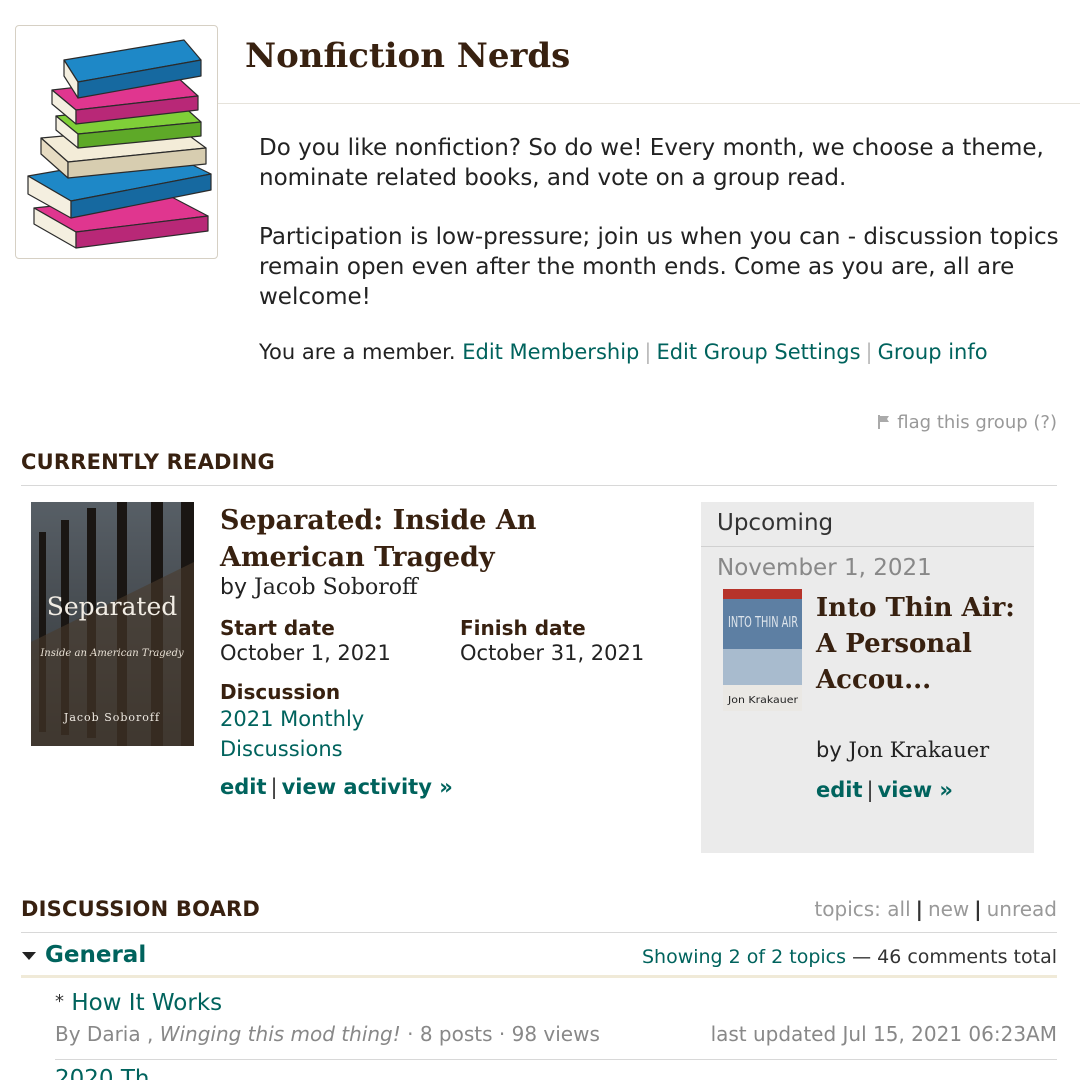  What do you see at coordinates (649, 103) in the screenshot?
I see `header-divider` at bounding box center [649, 103].